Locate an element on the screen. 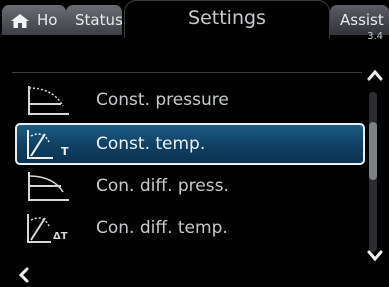 Image resolution: width=389 pixels, height=287 pixels. scrollbar-thumb is located at coordinates (373, 151).